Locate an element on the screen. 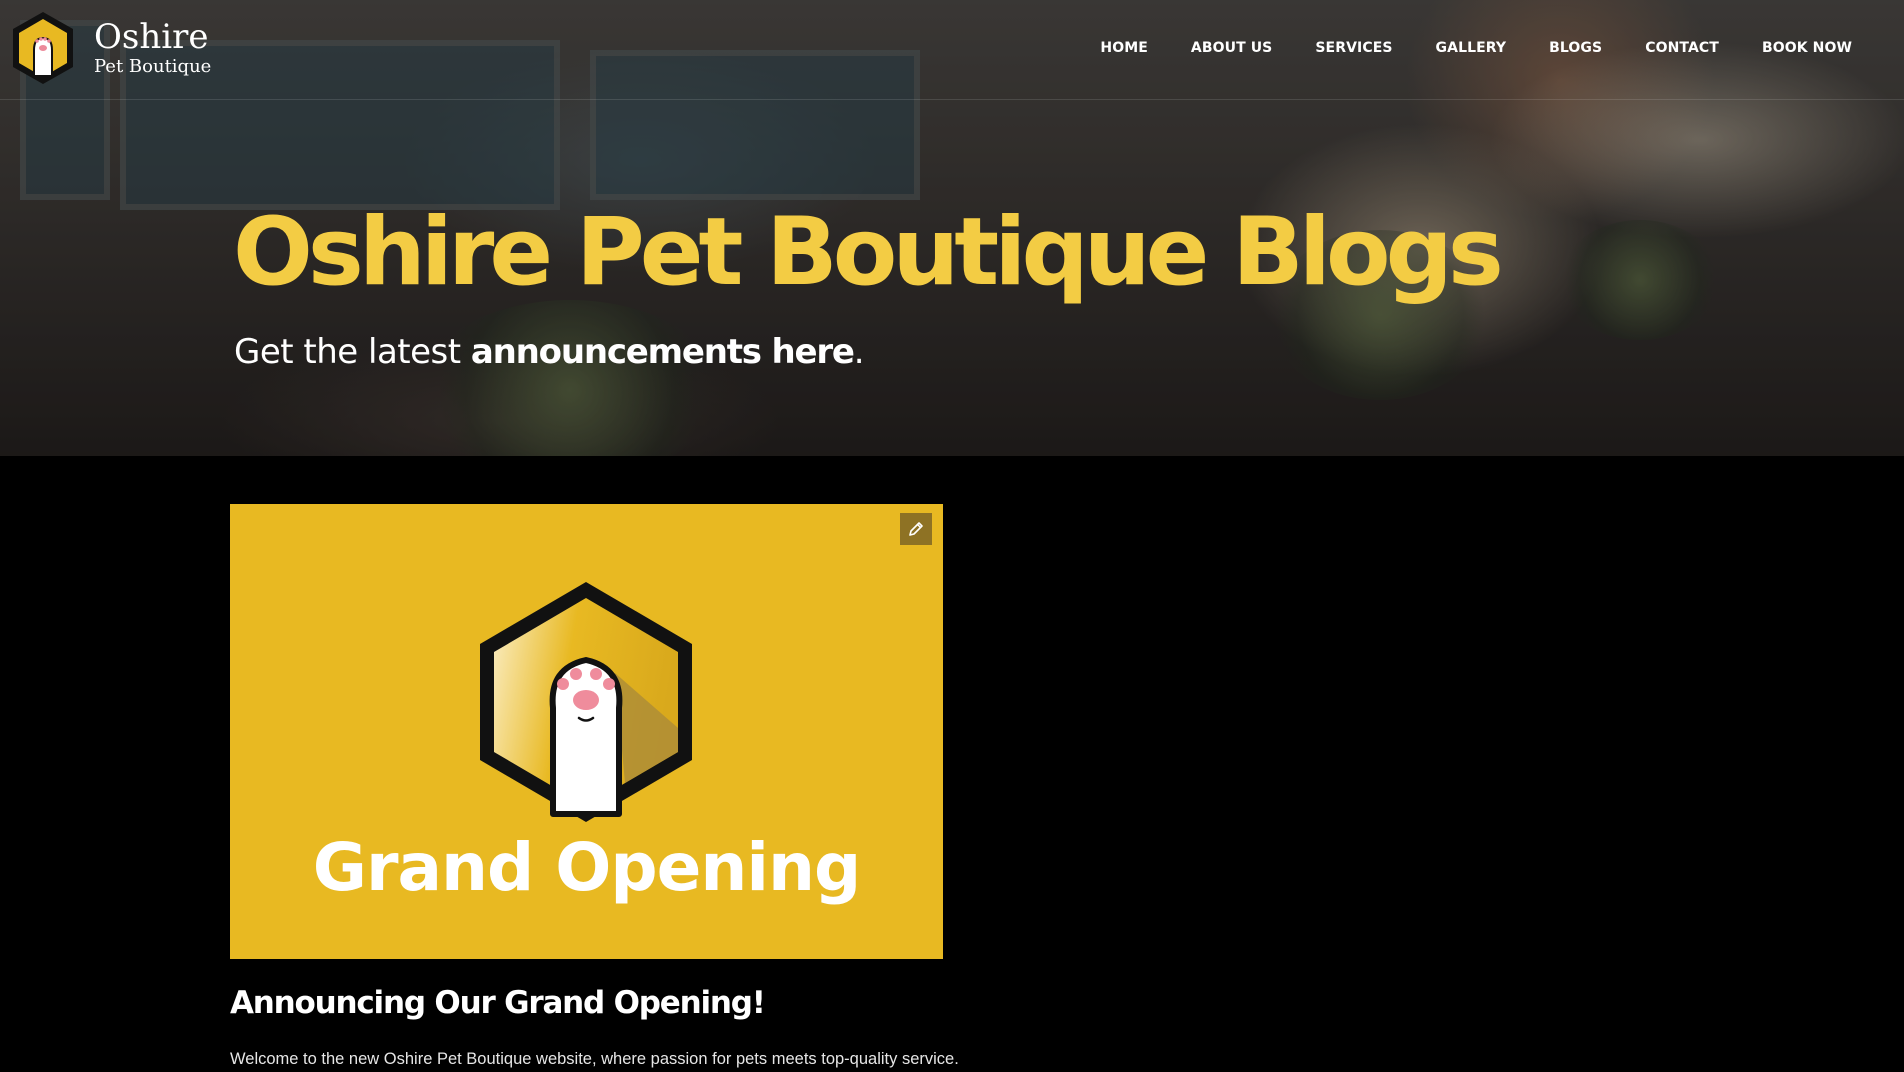 This screenshot has height=1072, width=1904. nav-about-us: ABOUT US is located at coordinates (1231, 48).